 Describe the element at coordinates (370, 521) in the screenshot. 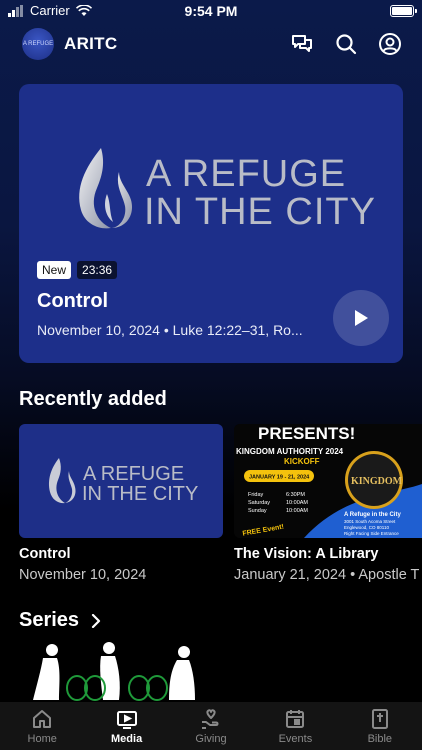

I see `poster-address-1: 3001 South Acoma Street` at that location.